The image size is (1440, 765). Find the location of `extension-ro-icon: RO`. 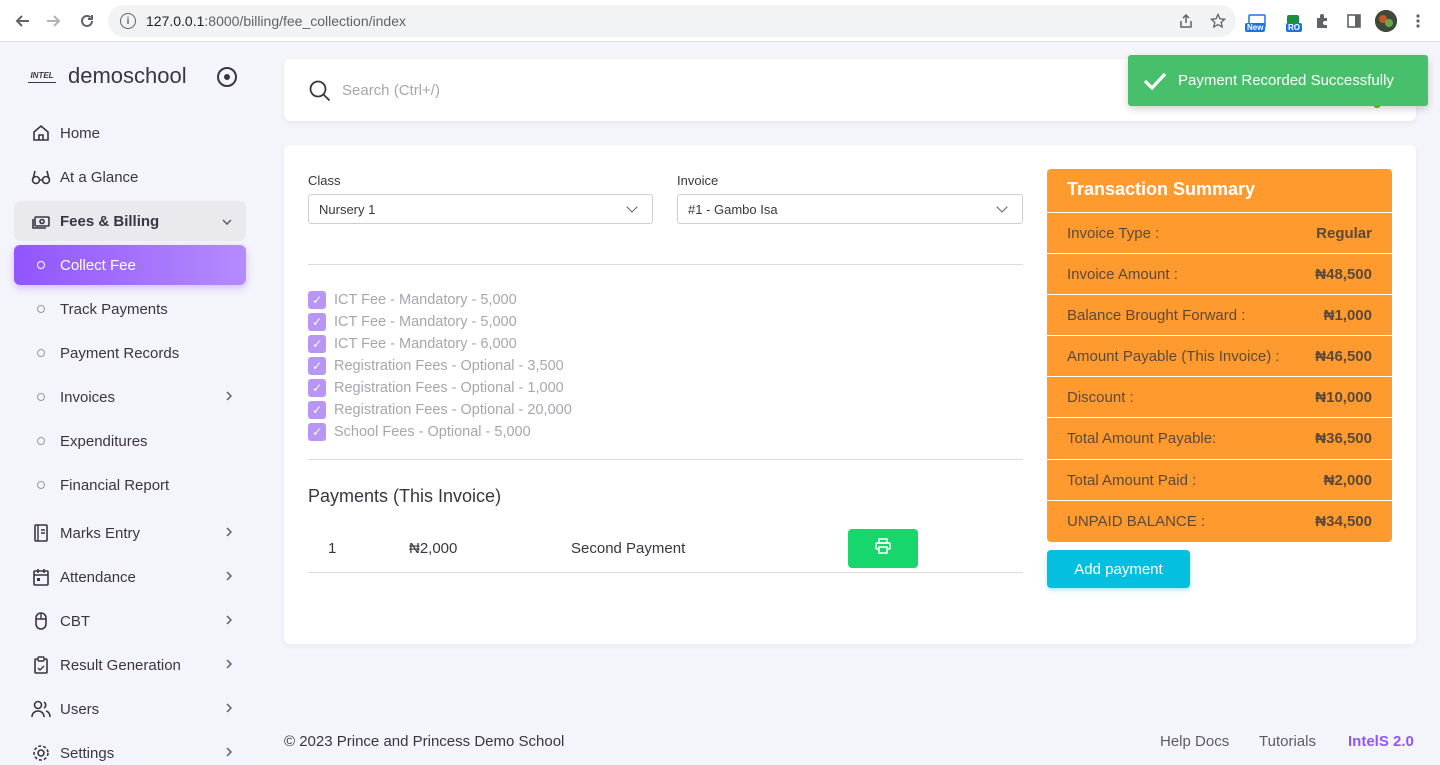

extension-ro-icon: RO is located at coordinates (1293, 21).